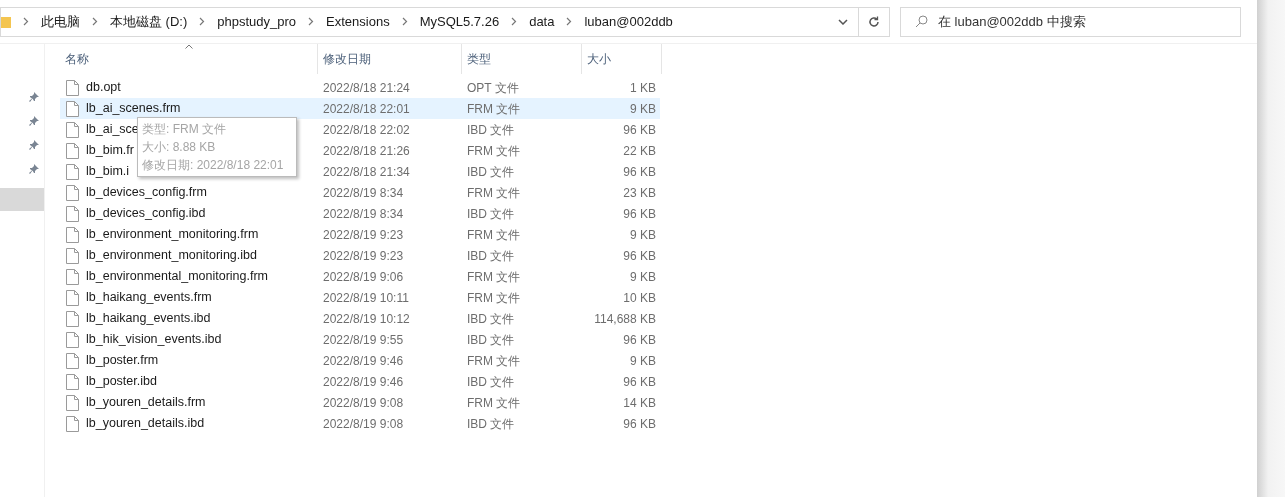 The height and width of the screenshot is (497, 1285). Describe the element at coordinates (366, 130) in the screenshot. I see `modified-date: 2022/8/18 22:02` at that location.